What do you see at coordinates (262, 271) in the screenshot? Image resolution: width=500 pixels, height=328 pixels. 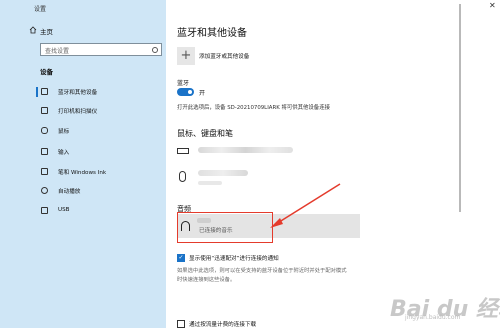 I see `swift-pair-description-line: 如果选中此选项，则可以在受支持的蓝牙设备位于附近时并处于配对模式` at bounding box center [262, 271].